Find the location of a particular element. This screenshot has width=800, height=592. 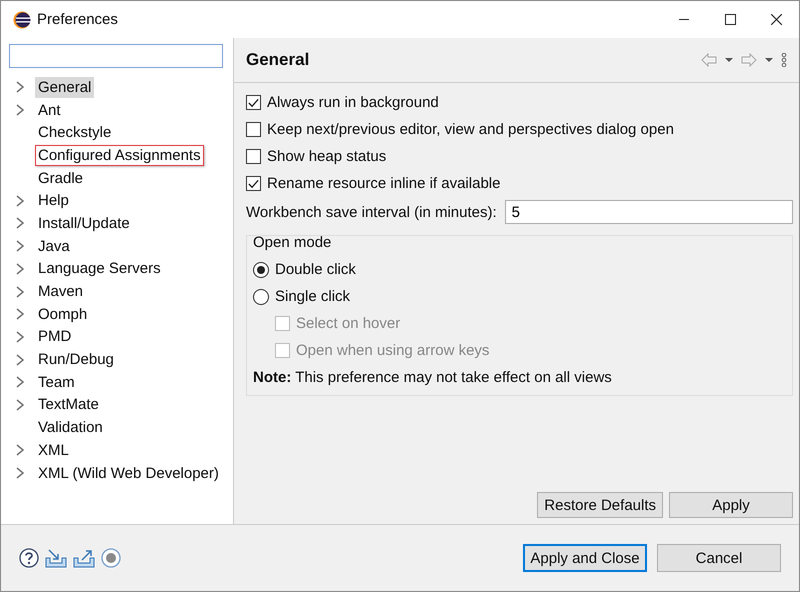

tree-item: Install/Update is located at coordinates (84, 223).